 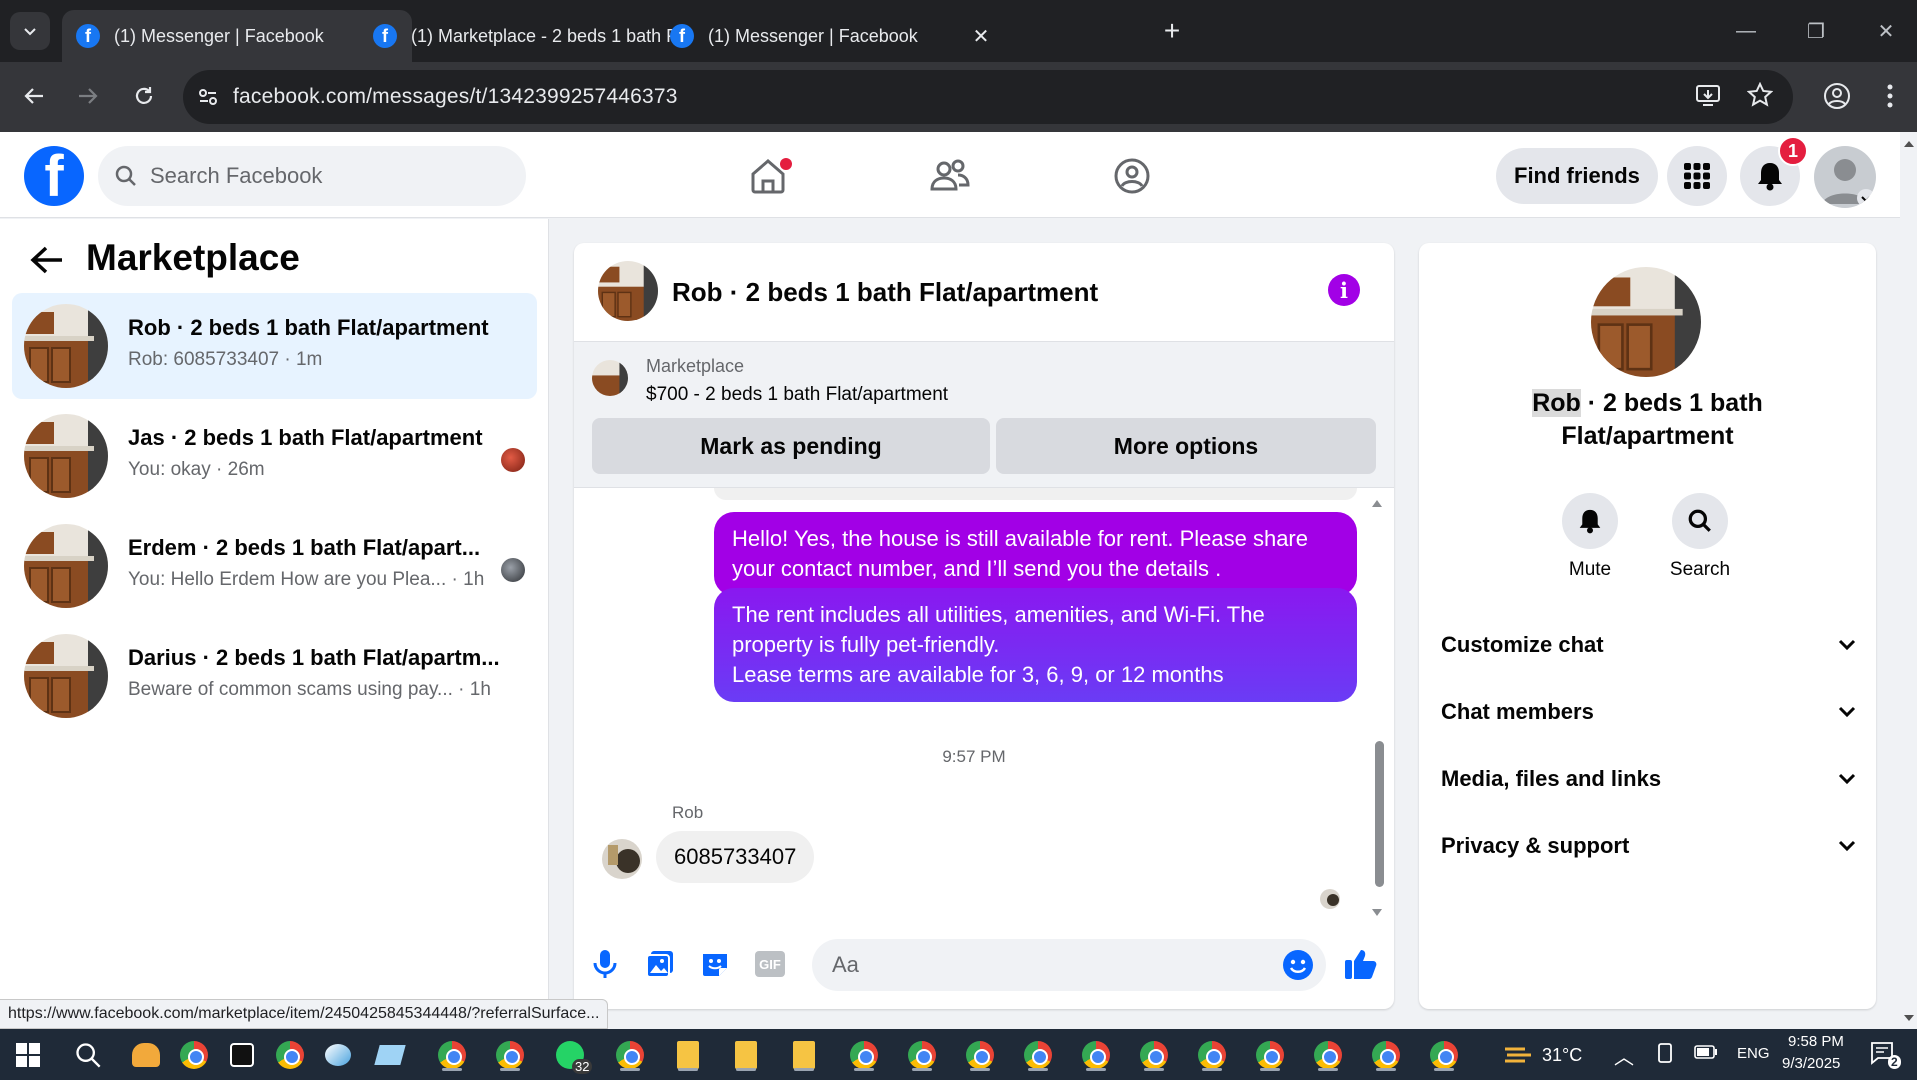 I want to click on photo-icon, so click(x=660, y=964).